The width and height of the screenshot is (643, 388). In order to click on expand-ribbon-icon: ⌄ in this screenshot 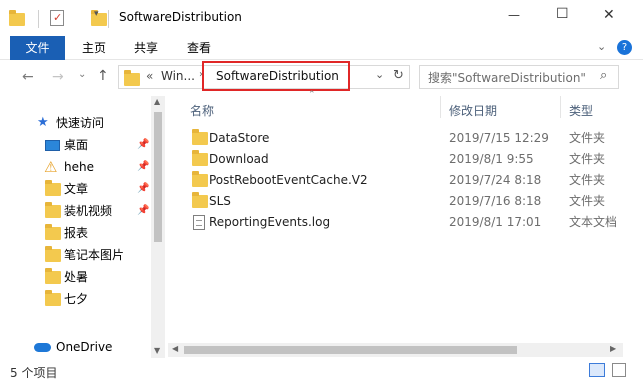, I will do `click(601, 46)`.